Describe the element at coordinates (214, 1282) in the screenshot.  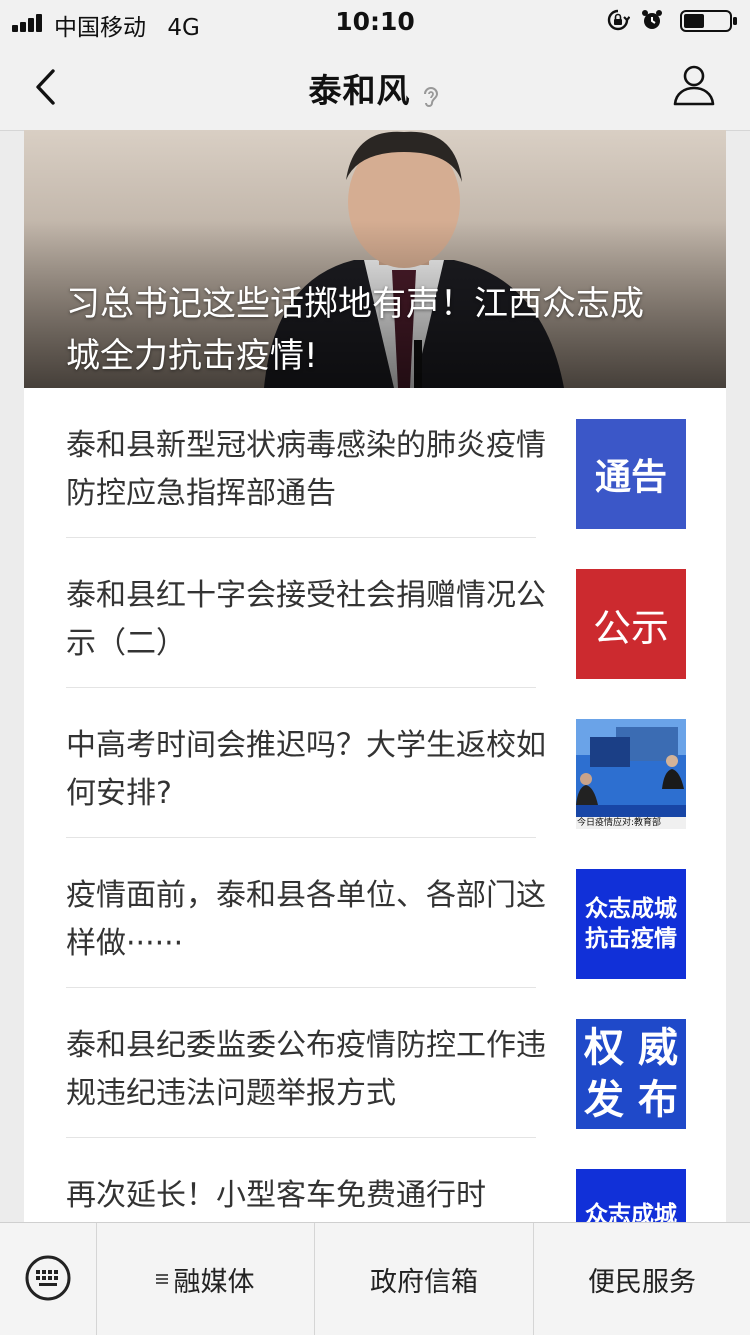
I see `tab-label: 融媒体` at that location.